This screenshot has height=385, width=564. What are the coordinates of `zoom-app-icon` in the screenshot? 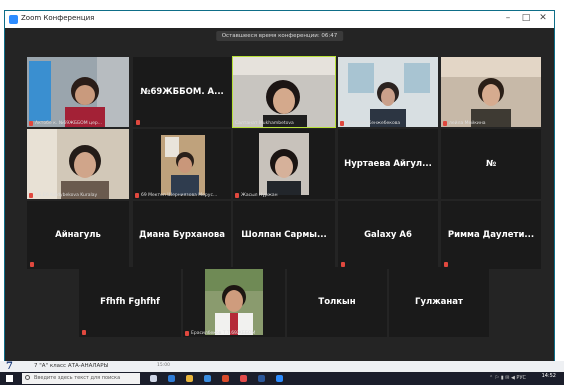 It's located at (13, 19).